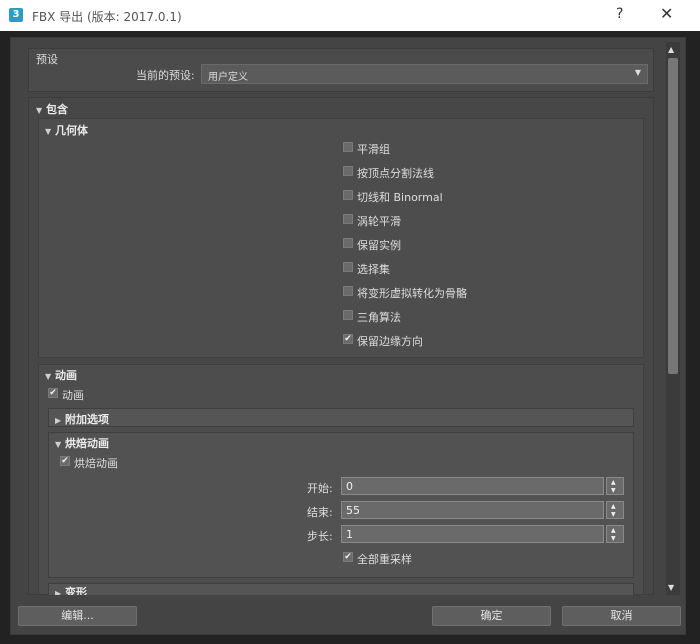  What do you see at coordinates (320, 512) in the screenshot?
I see `end-label: 结束:` at bounding box center [320, 512].